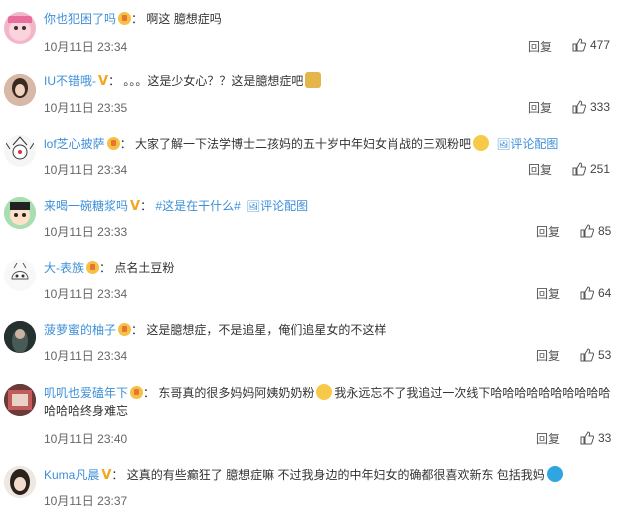 This screenshot has height=516, width=639. I want to click on like-button: 333, so click(591, 107).